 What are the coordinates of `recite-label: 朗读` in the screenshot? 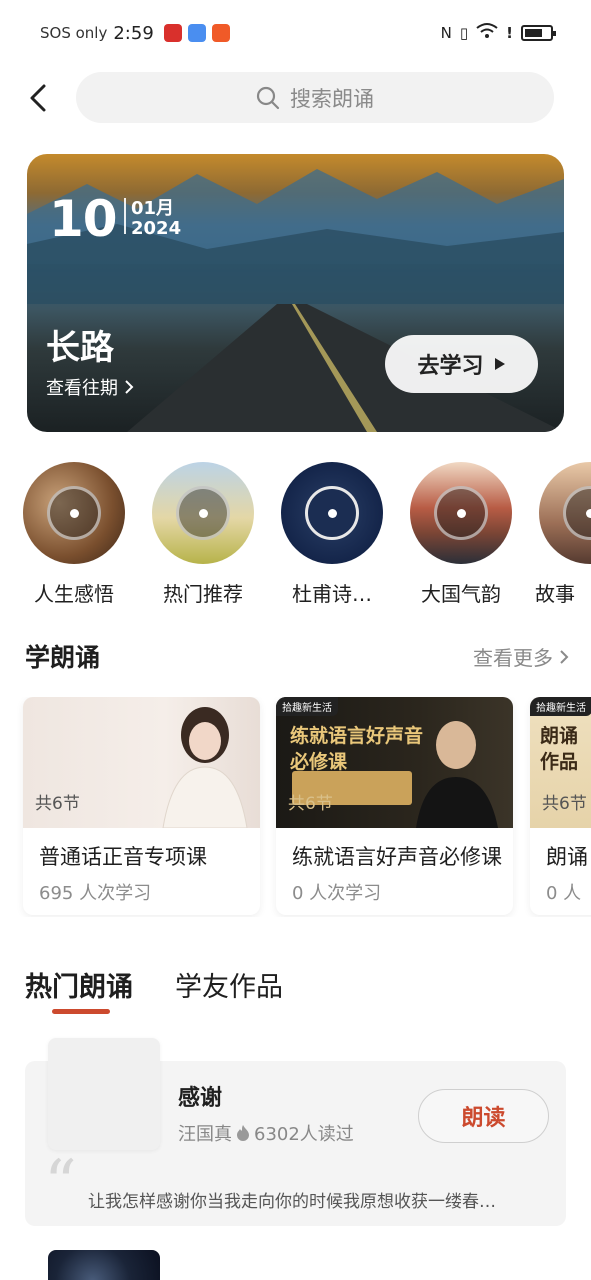 It's located at (483, 1118).